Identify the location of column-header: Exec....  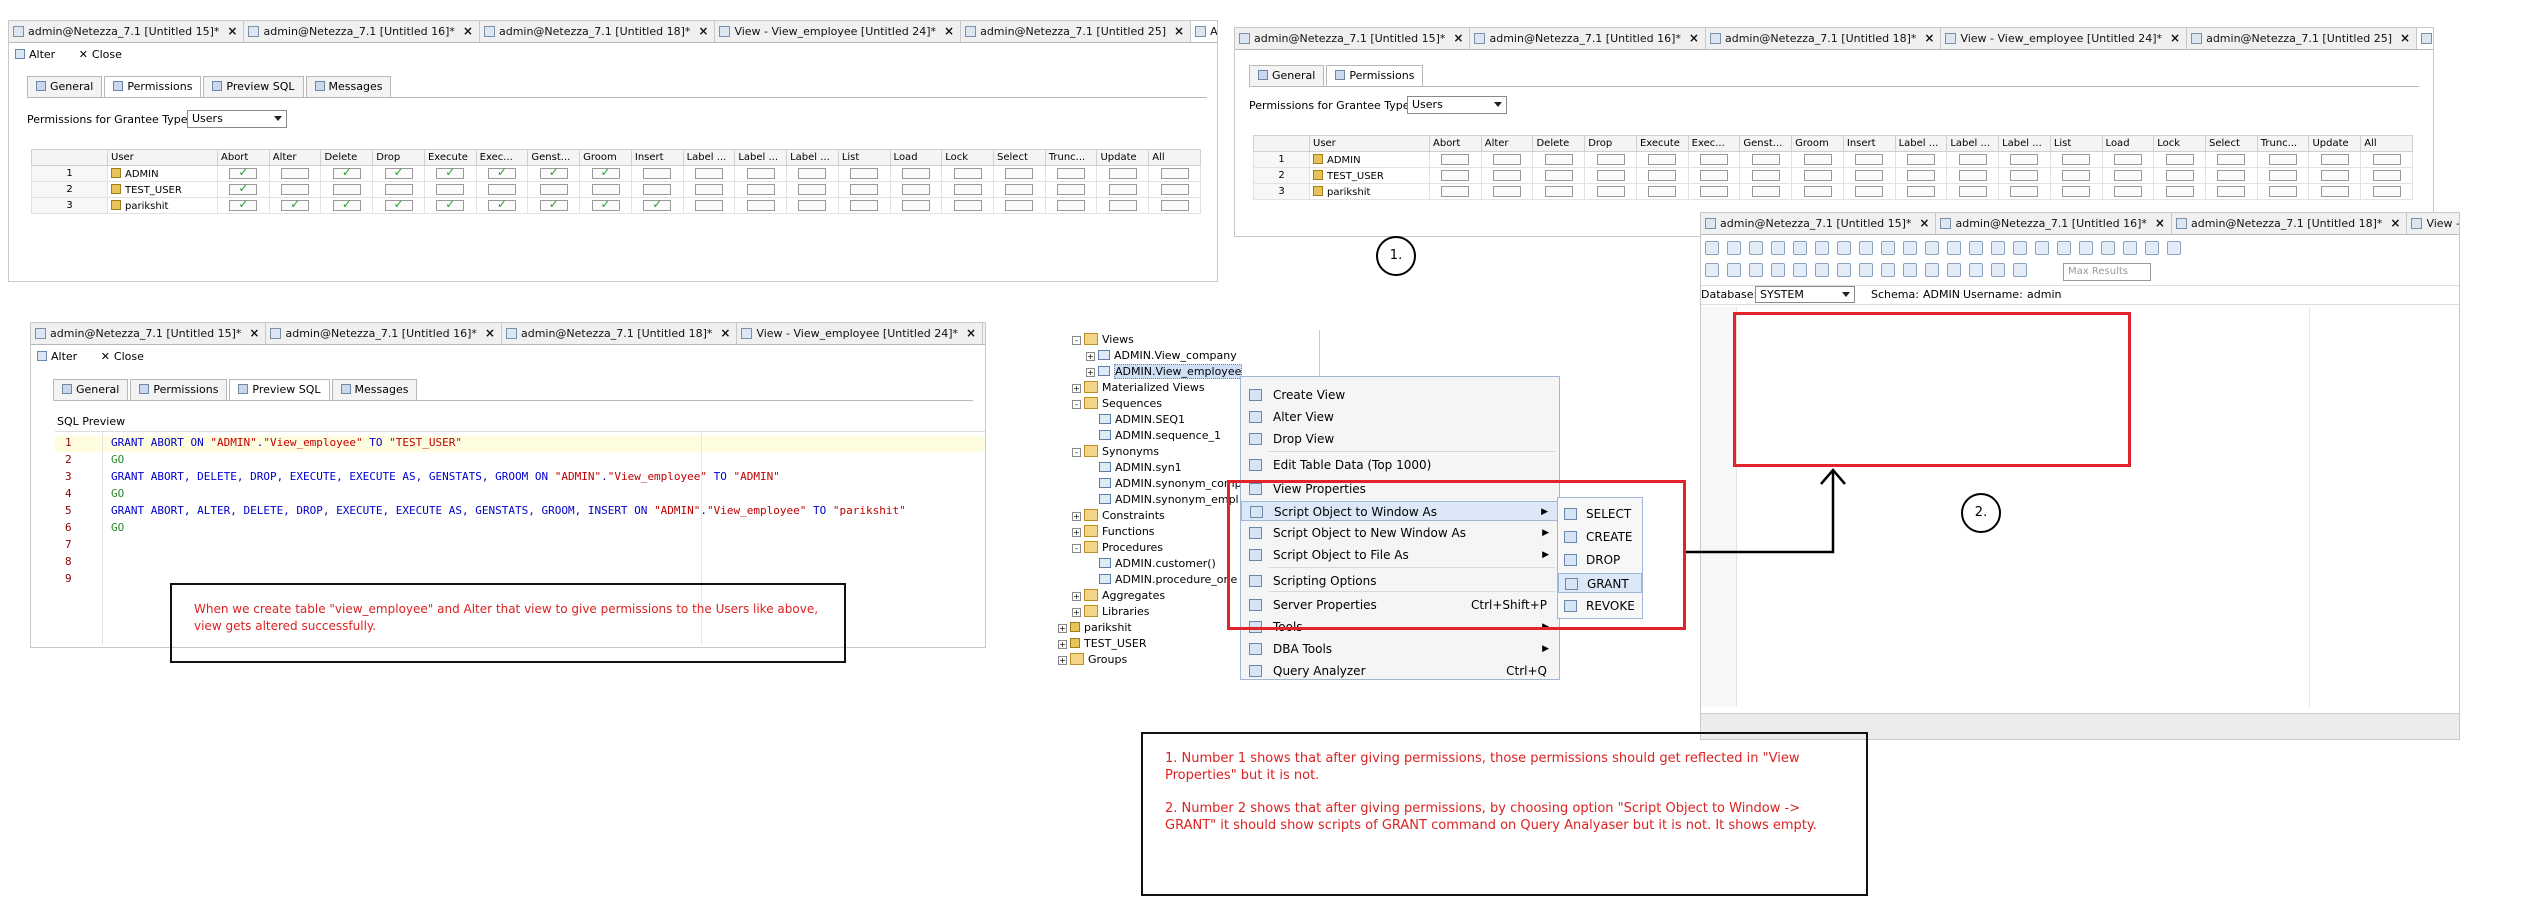
(502, 157).